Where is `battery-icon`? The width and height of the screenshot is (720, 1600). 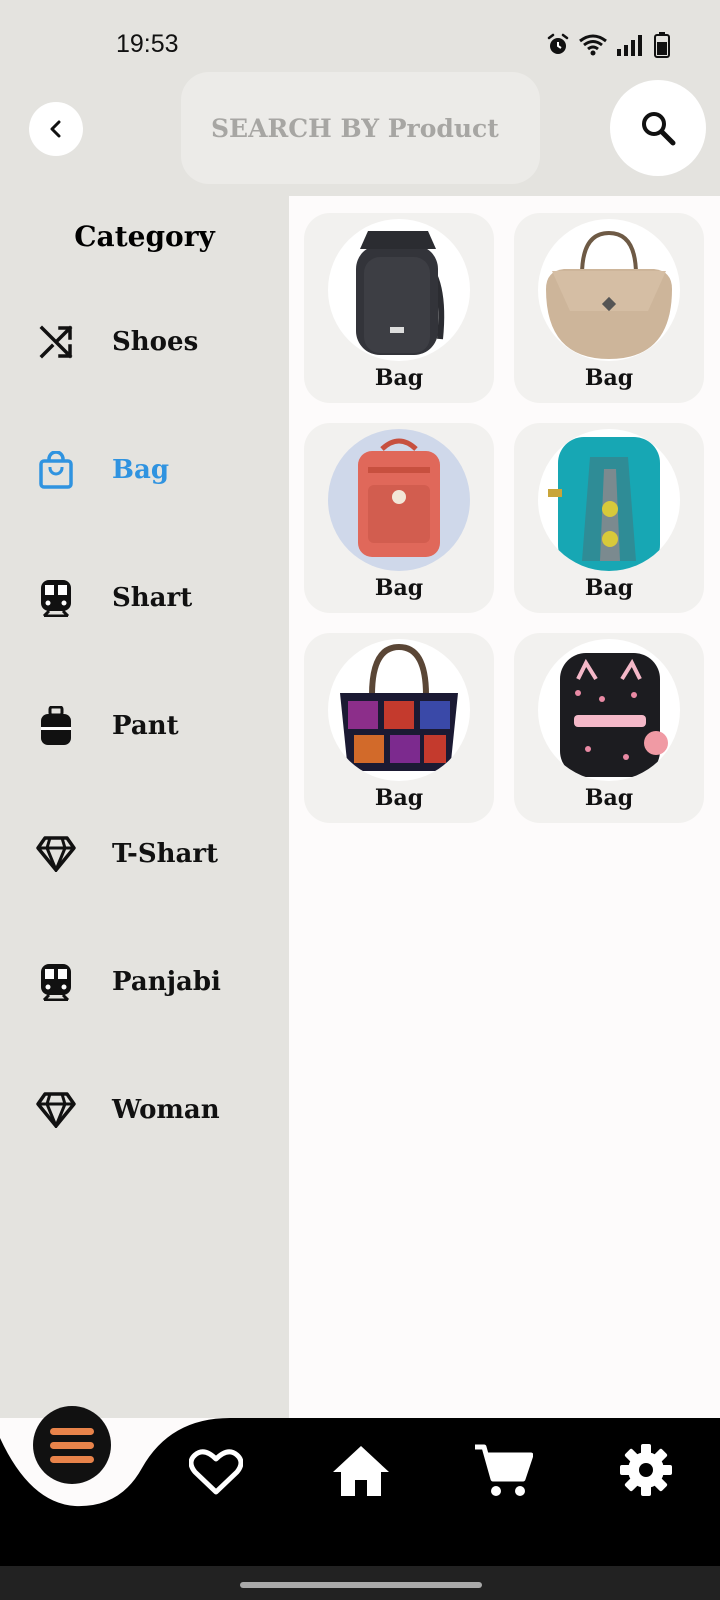 battery-icon is located at coordinates (662, 45).